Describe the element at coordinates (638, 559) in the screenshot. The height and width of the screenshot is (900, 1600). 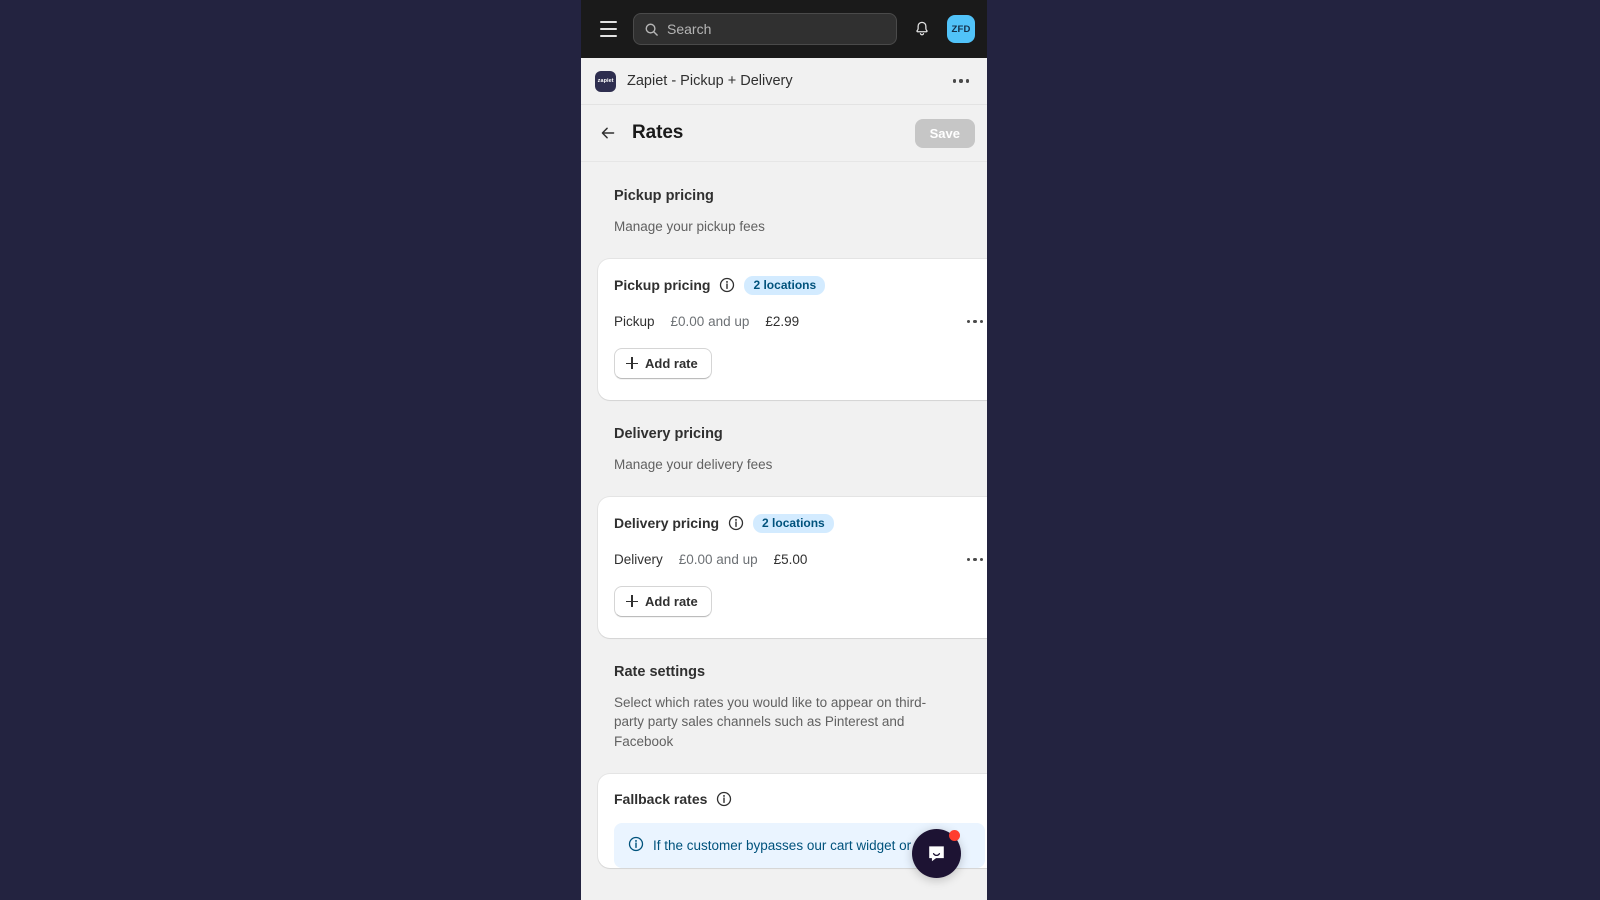
I see `rate-name: Delivery` at that location.